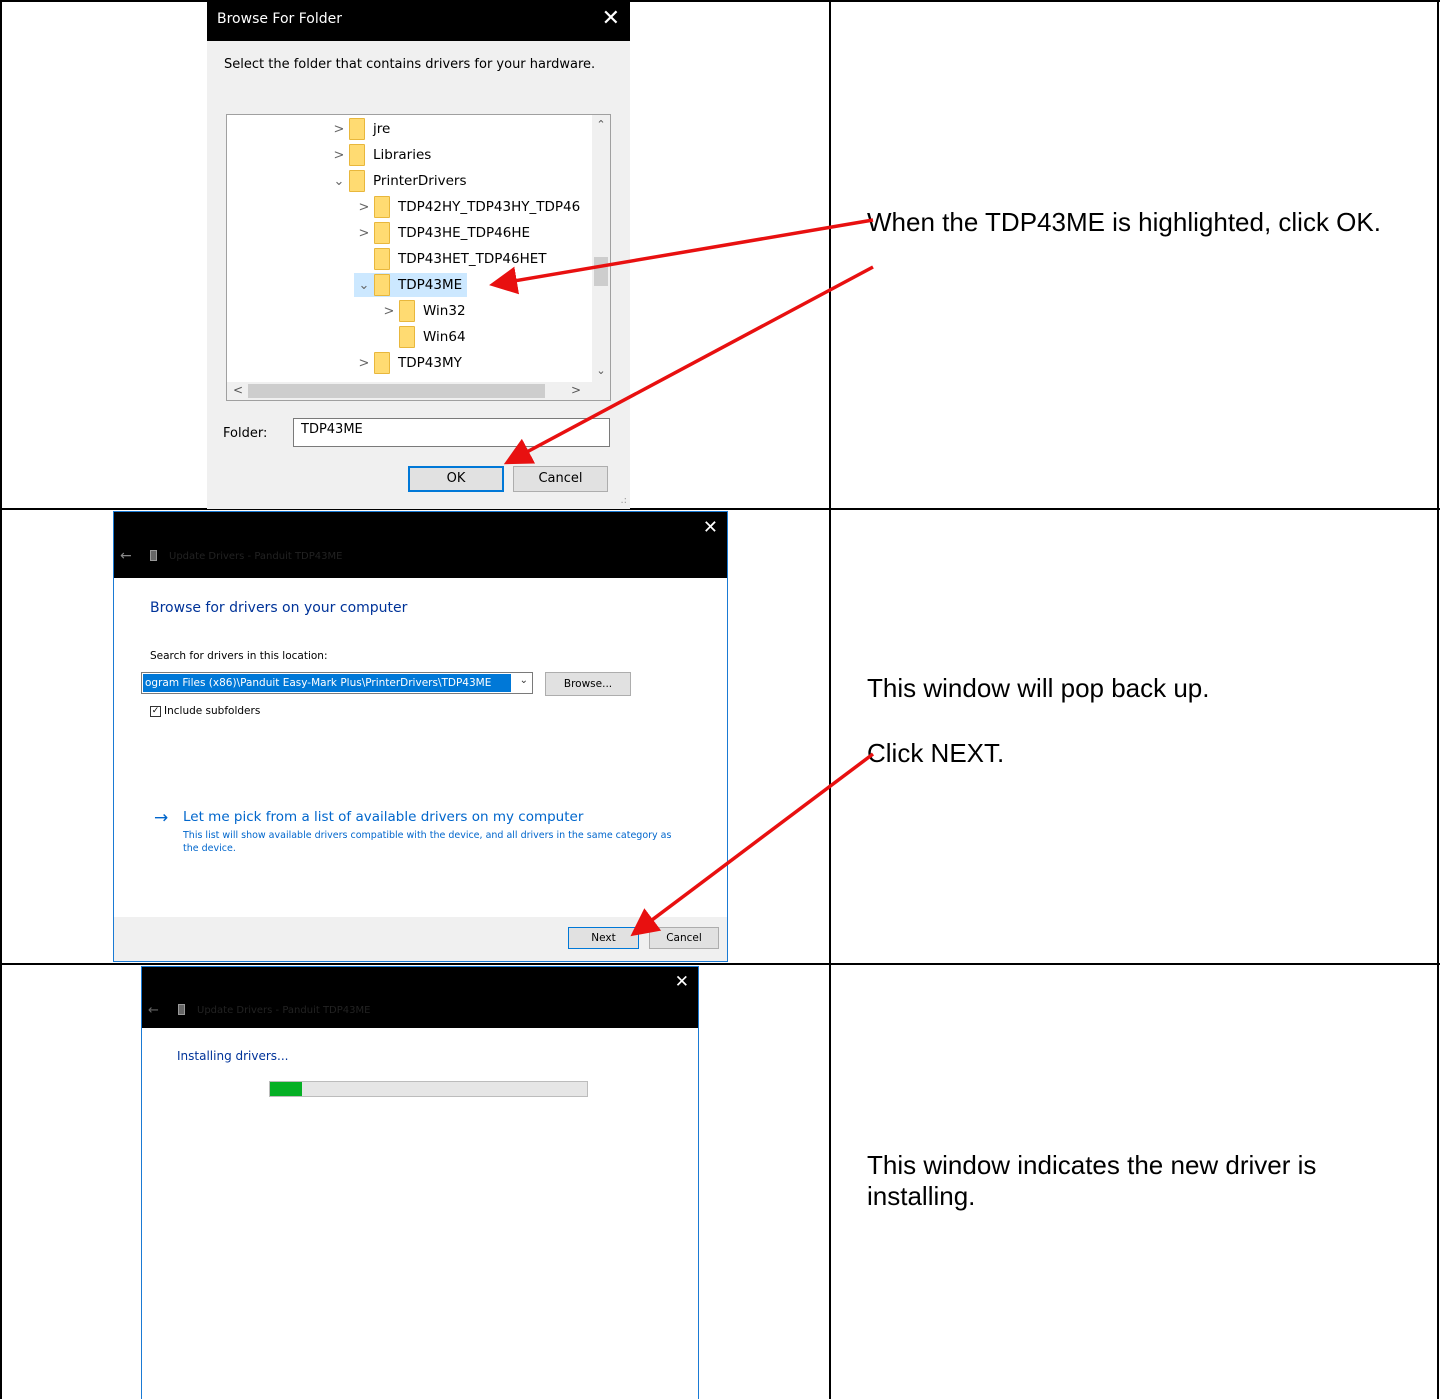 Image resolution: width=1440 pixels, height=1399 pixels. What do you see at coordinates (444, 311) in the screenshot?
I see `tree-item-label: Win32` at bounding box center [444, 311].